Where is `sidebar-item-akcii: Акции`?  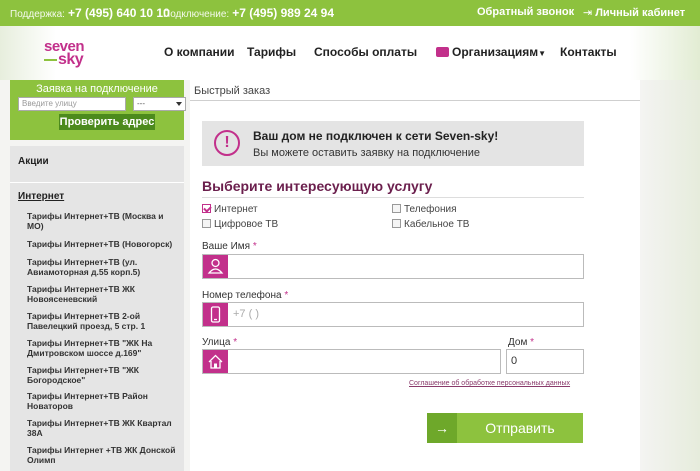 sidebar-item-akcii: Акции is located at coordinates (33, 161).